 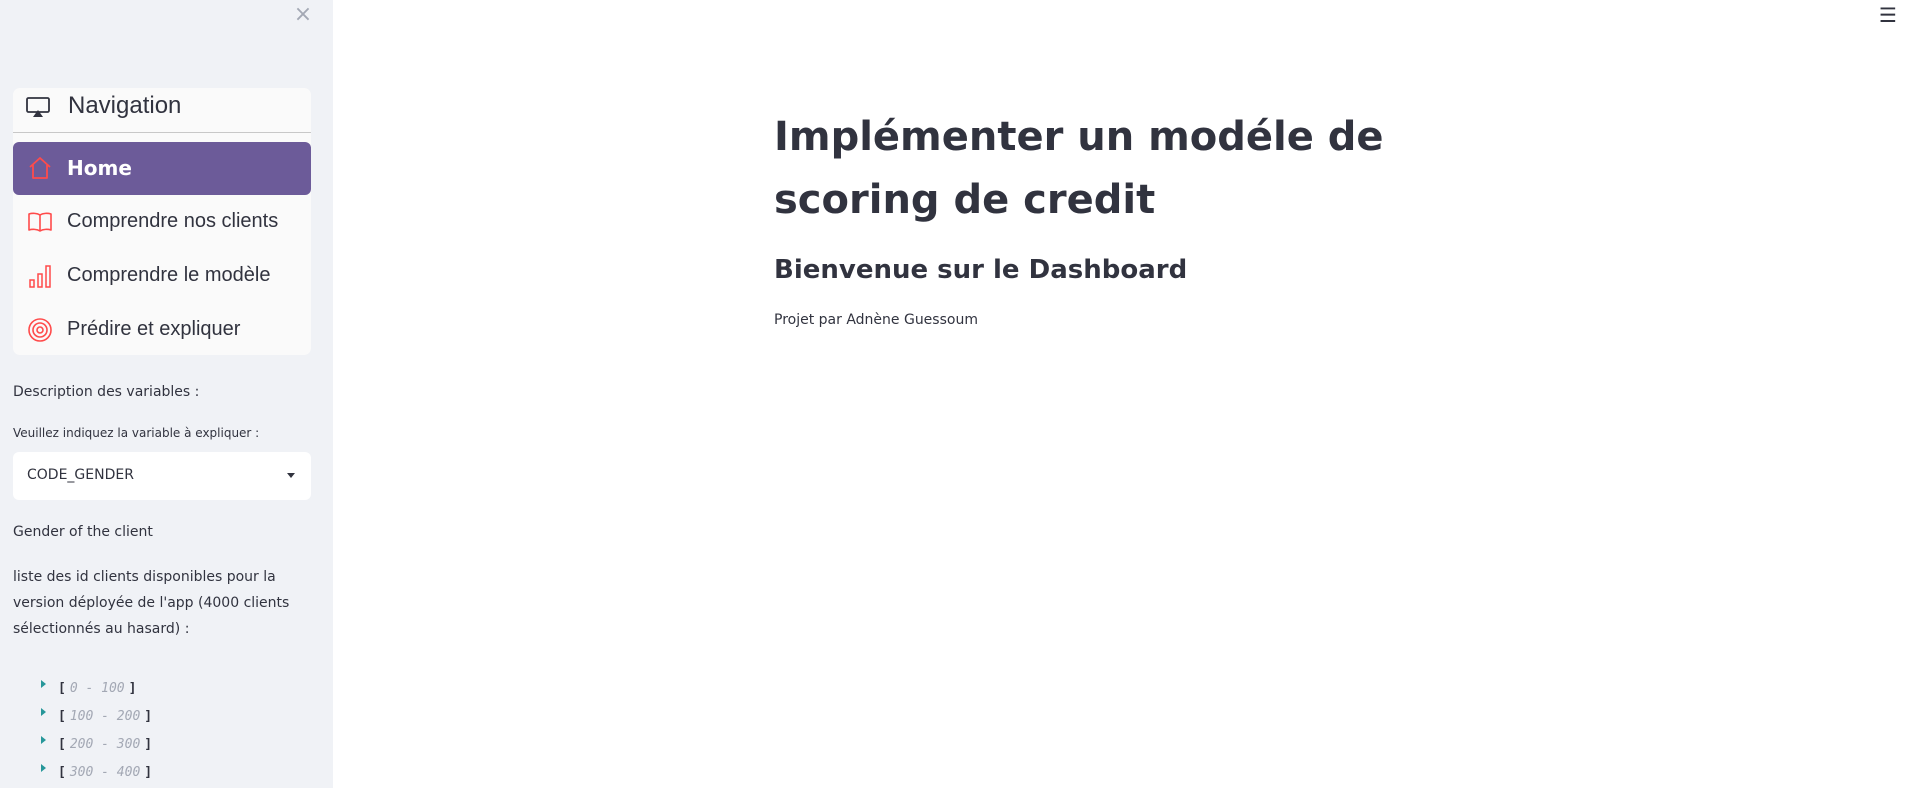 I want to click on variable-select-value: CODE_GENDER, so click(x=80, y=475).